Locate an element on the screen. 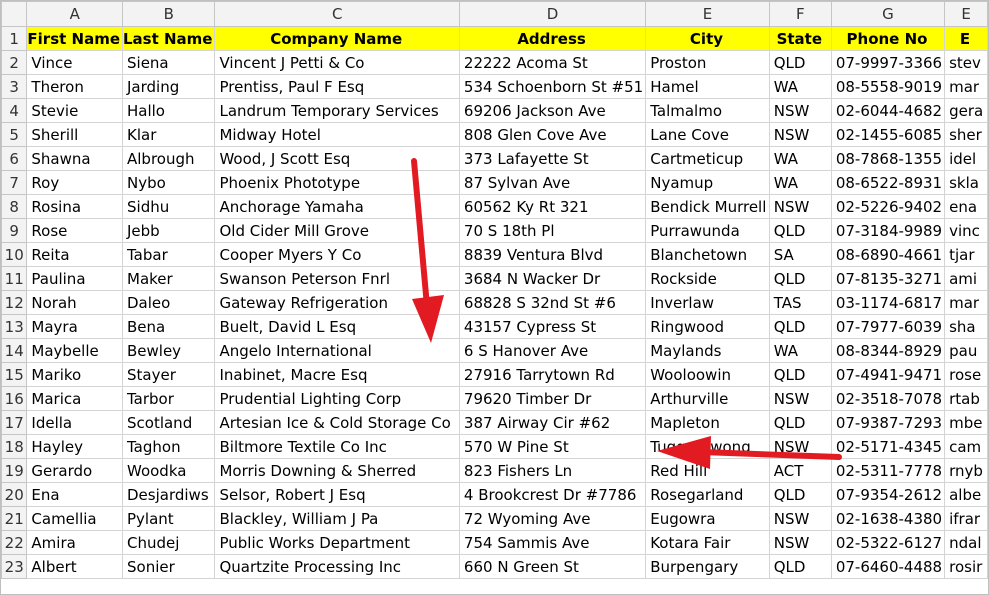 This screenshot has width=989, height=595. cell-email: mar is located at coordinates (966, 86).